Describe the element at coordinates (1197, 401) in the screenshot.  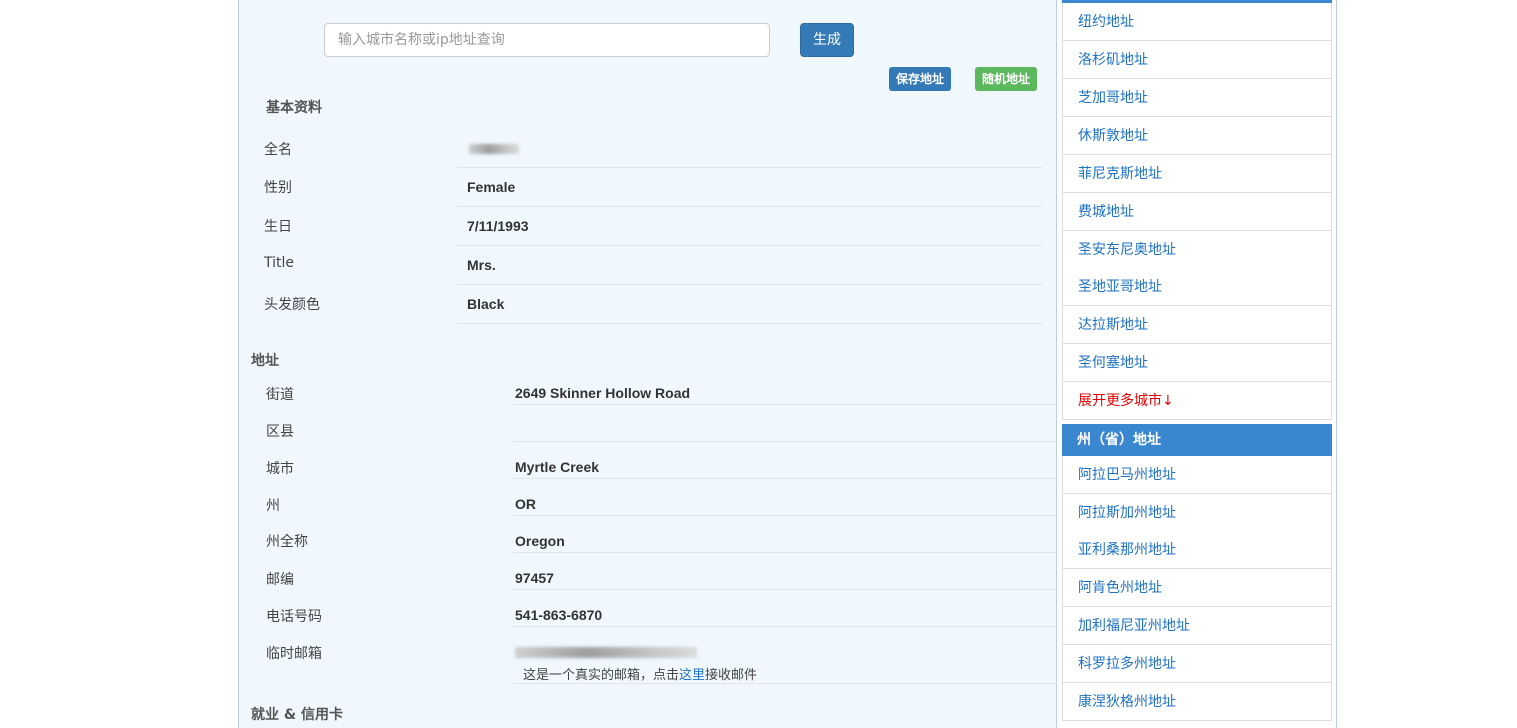
I see `expand-more-cities-link: 展开更多城市↓` at that location.